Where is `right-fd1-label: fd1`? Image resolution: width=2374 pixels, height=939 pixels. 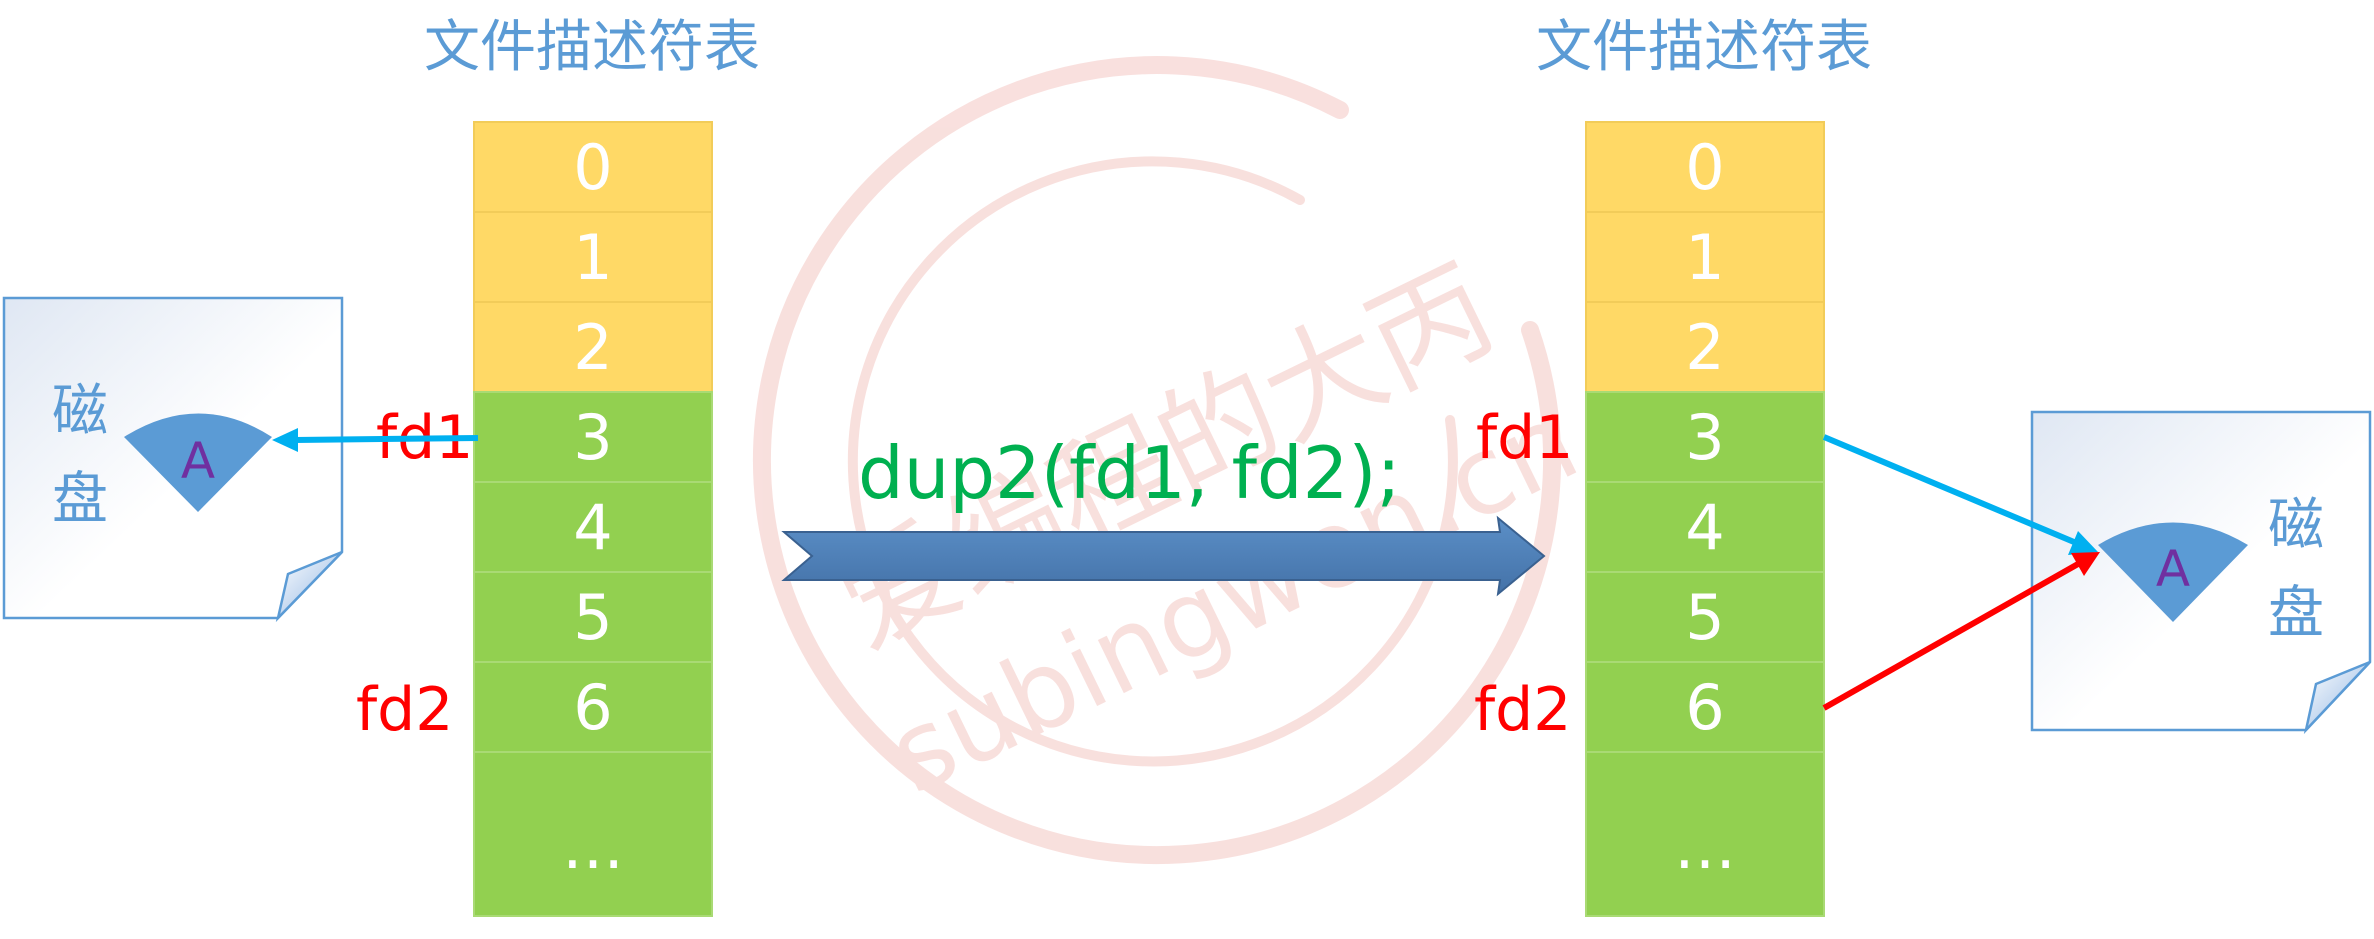
right-fd1-label: fd1 is located at coordinates (1524, 438).